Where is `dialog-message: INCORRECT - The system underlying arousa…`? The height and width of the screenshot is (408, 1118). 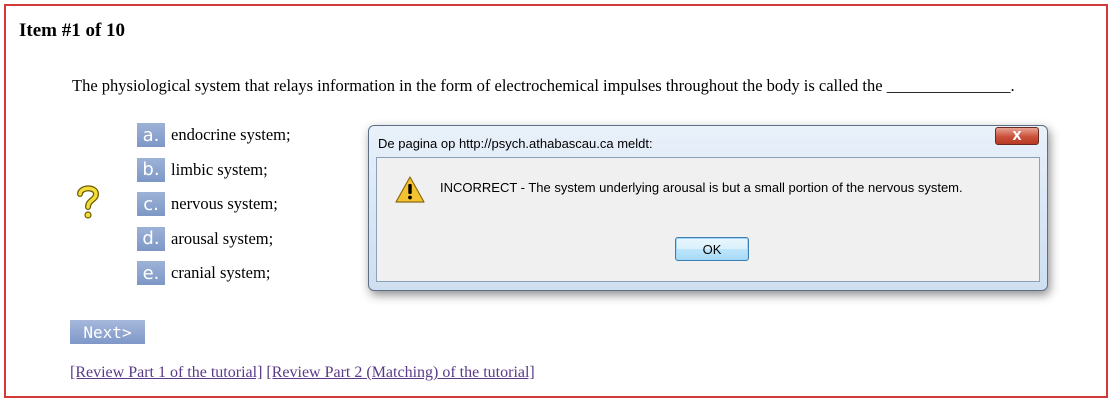 dialog-message: INCORRECT - The system underlying arousa… is located at coordinates (701, 187).